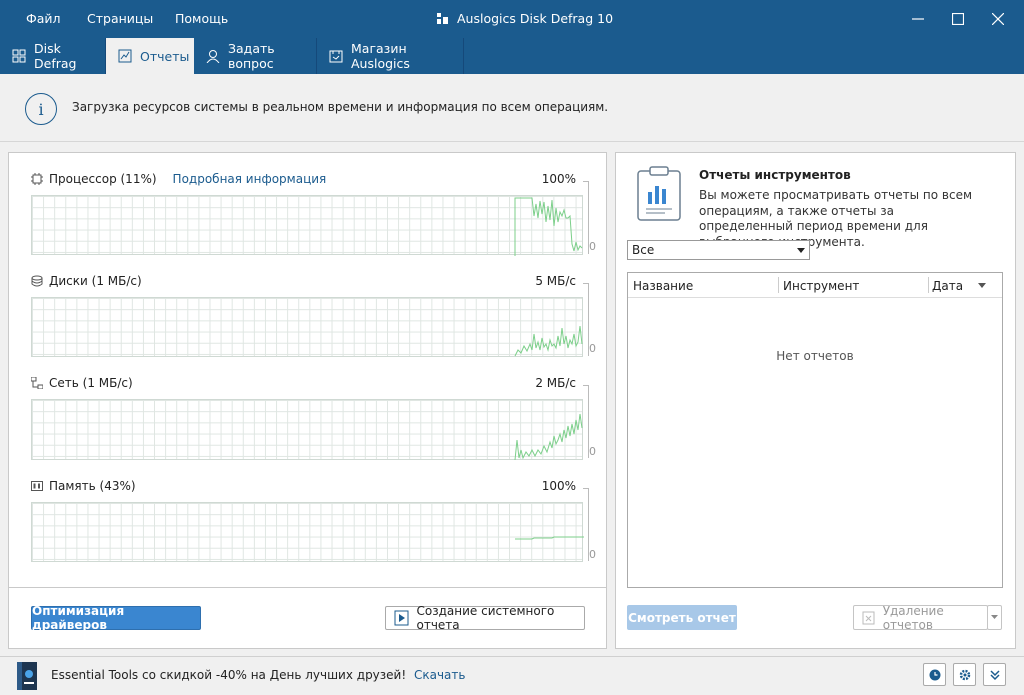  I want to click on close-icon, so click(998, 19).